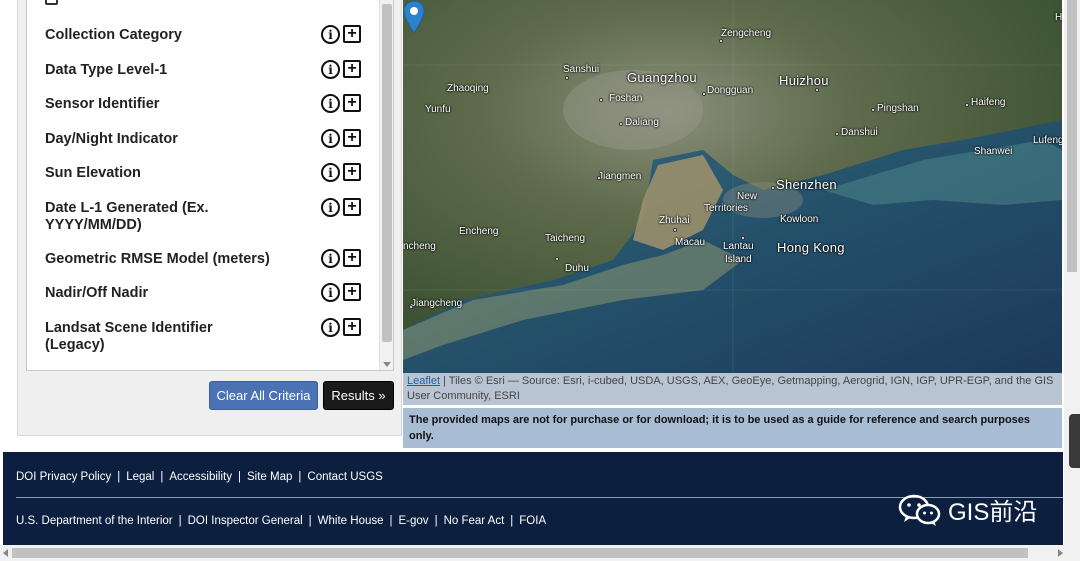 The height and width of the screenshot is (561, 1080). What do you see at coordinates (94, 521) in the screenshot?
I see `footer-link-doi: U.S. Department of the Interior` at bounding box center [94, 521].